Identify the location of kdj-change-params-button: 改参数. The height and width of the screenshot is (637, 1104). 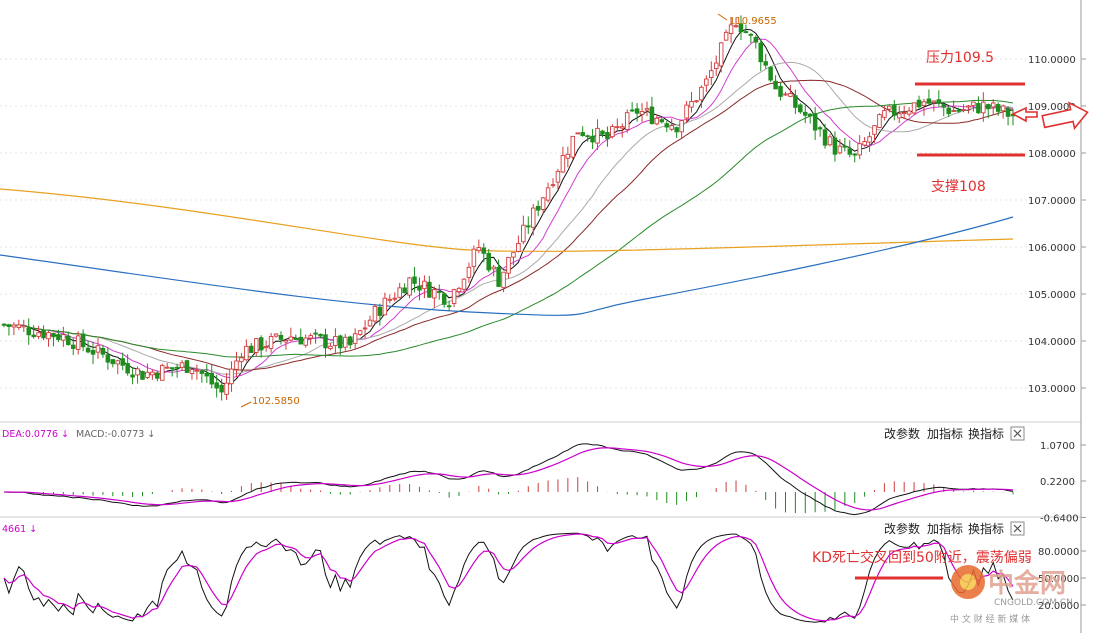
(902, 528).